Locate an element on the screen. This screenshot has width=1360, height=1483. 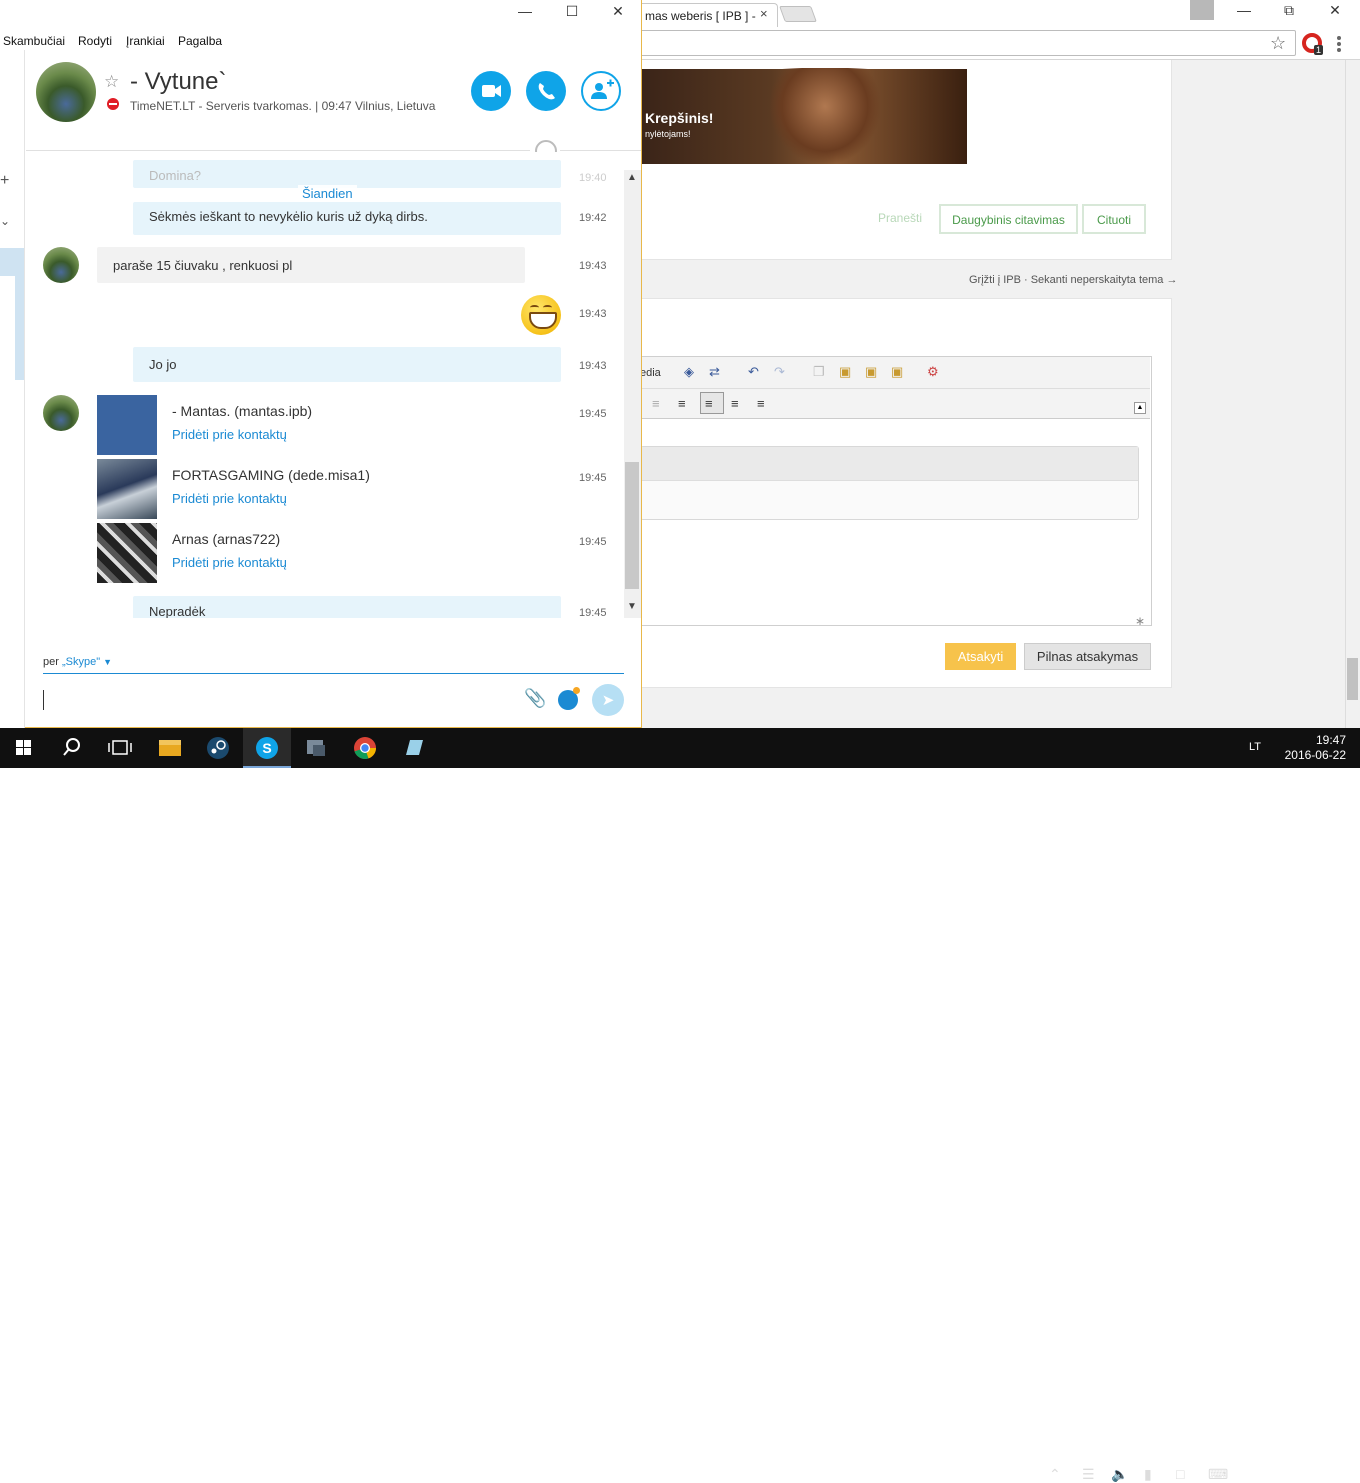
skype-minimize-icon: — is located at coordinates (525, 11).